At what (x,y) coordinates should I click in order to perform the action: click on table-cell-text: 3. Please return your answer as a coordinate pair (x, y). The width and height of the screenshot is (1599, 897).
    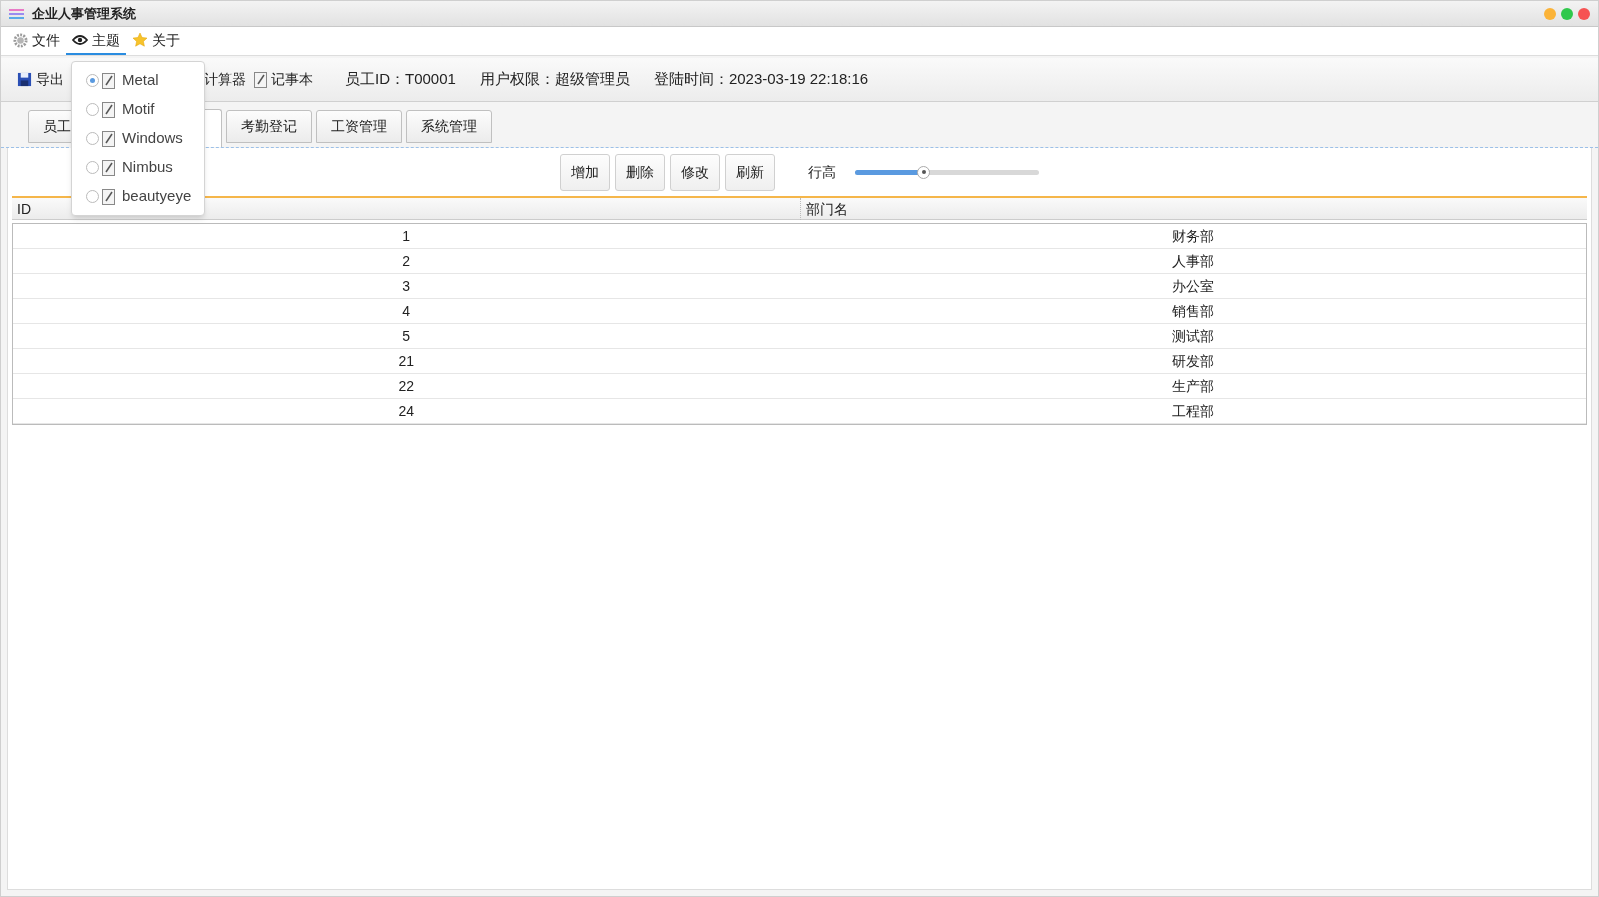
    Looking at the image, I should click on (406, 286).